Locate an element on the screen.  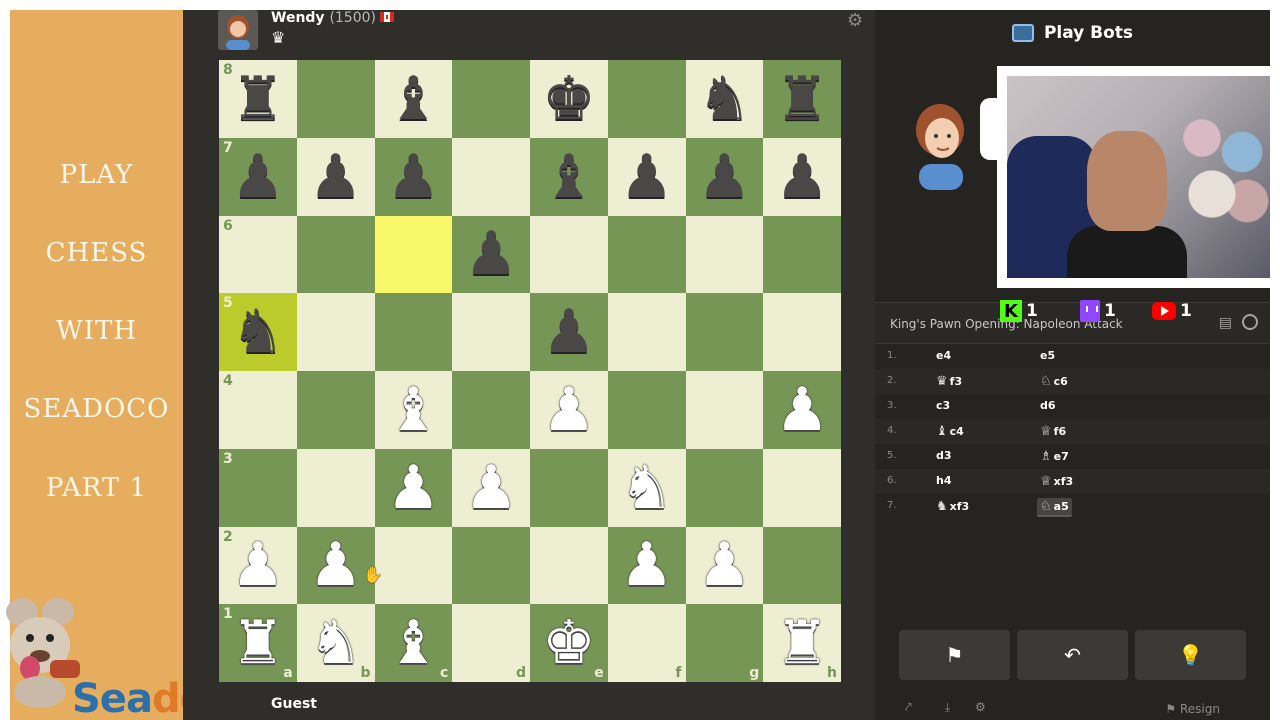
white-move: ♞ xf3 is located at coordinates (952, 506).